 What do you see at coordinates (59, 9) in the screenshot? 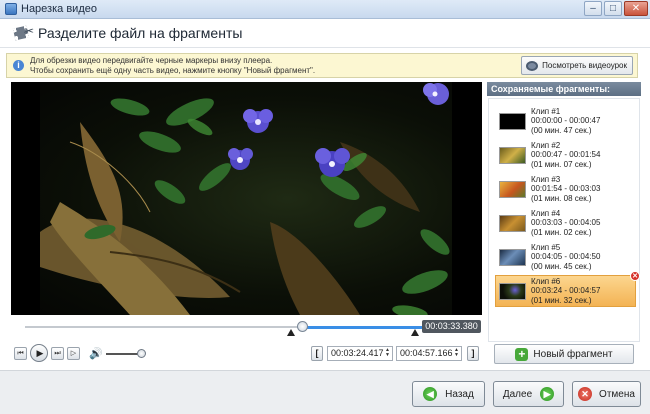
I see `window-title: Нарезка видео` at bounding box center [59, 9].